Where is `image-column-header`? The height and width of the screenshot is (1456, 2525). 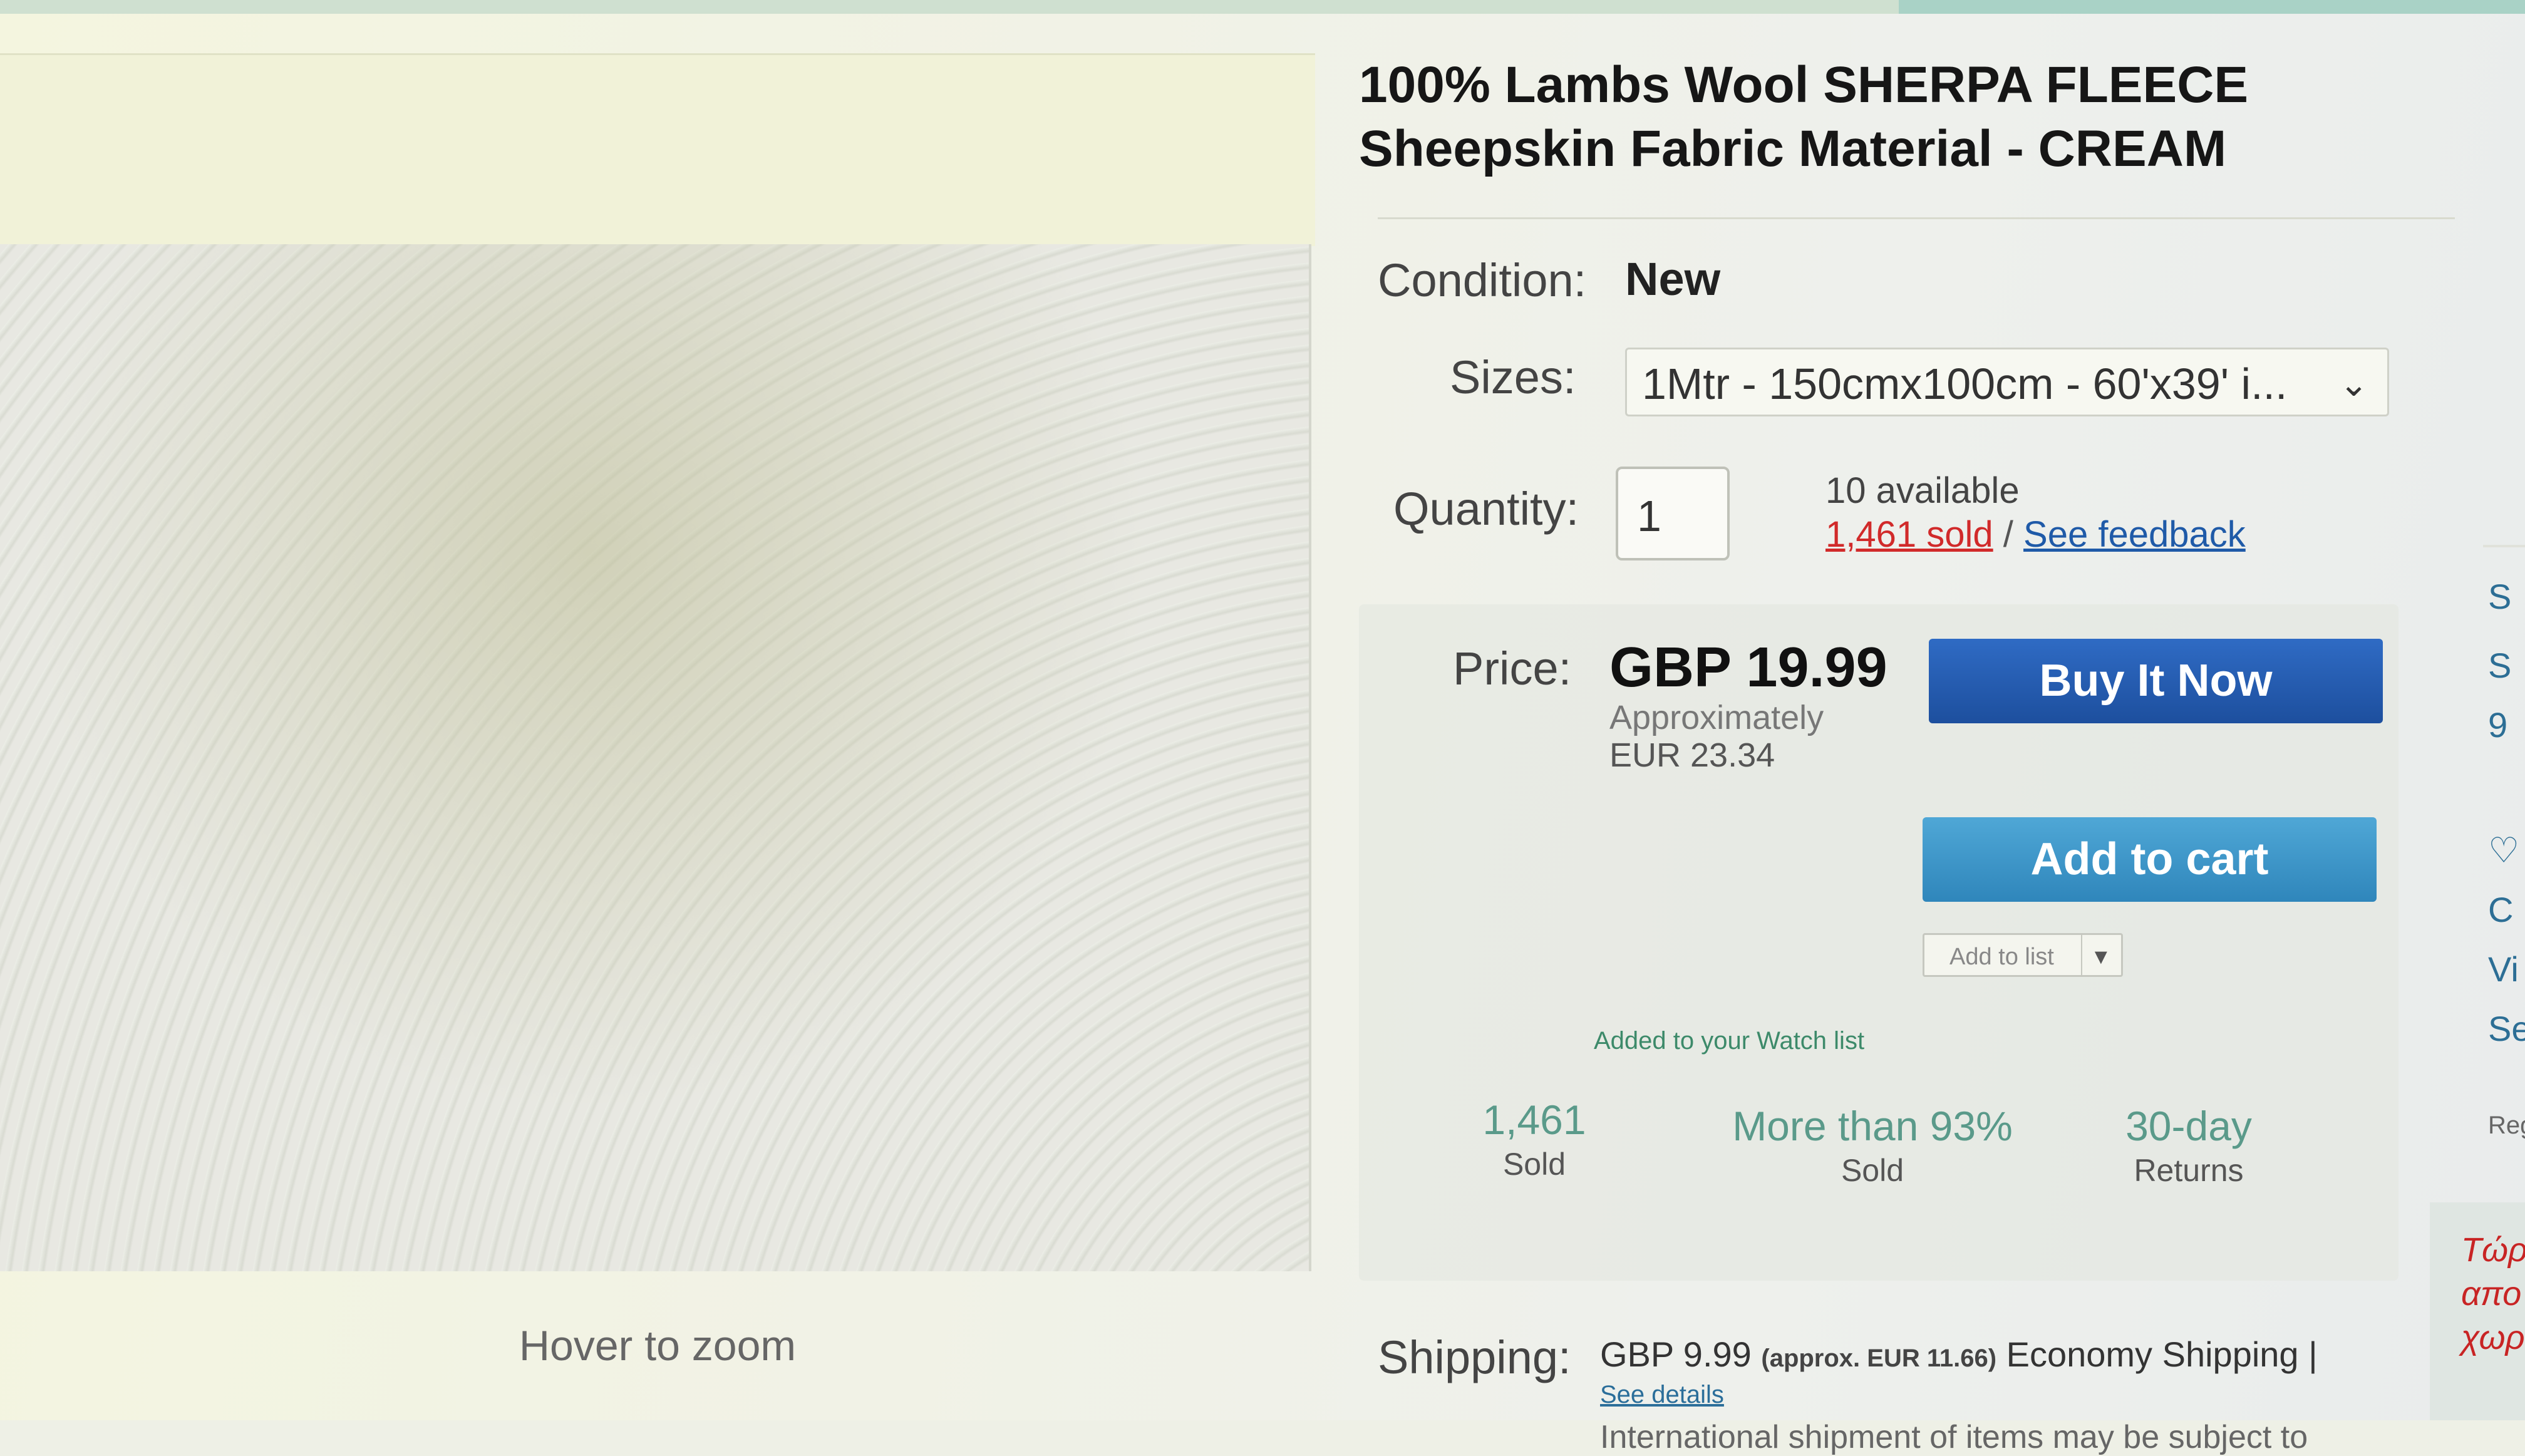
image-column-header is located at coordinates (657, 149).